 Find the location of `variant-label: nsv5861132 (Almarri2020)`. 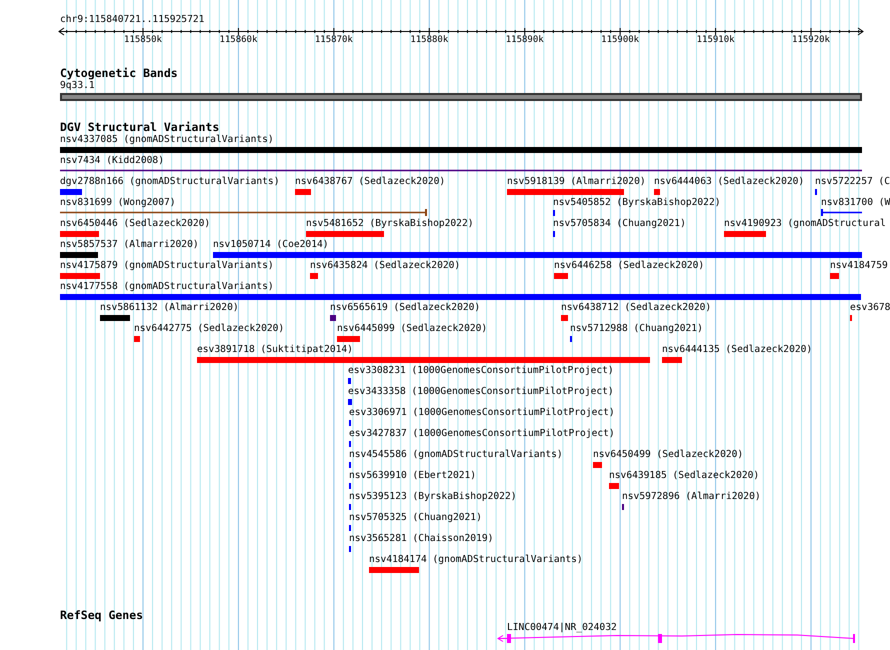

variant-label: nsv5861132 (Almarri2020) is located at coordinates (169, 308).